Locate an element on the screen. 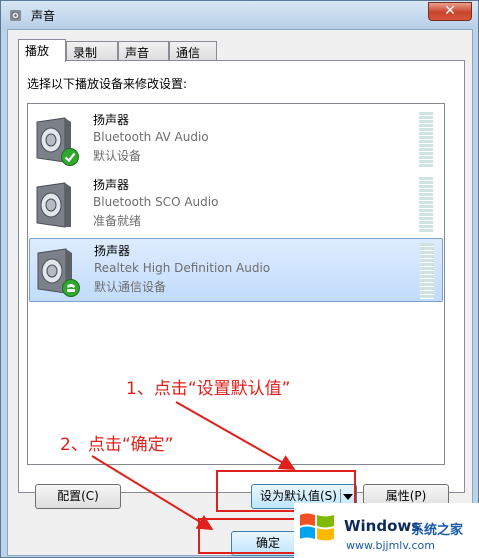  watermark-url: www.bjjmlv.com is located at coordinates (390, 545).